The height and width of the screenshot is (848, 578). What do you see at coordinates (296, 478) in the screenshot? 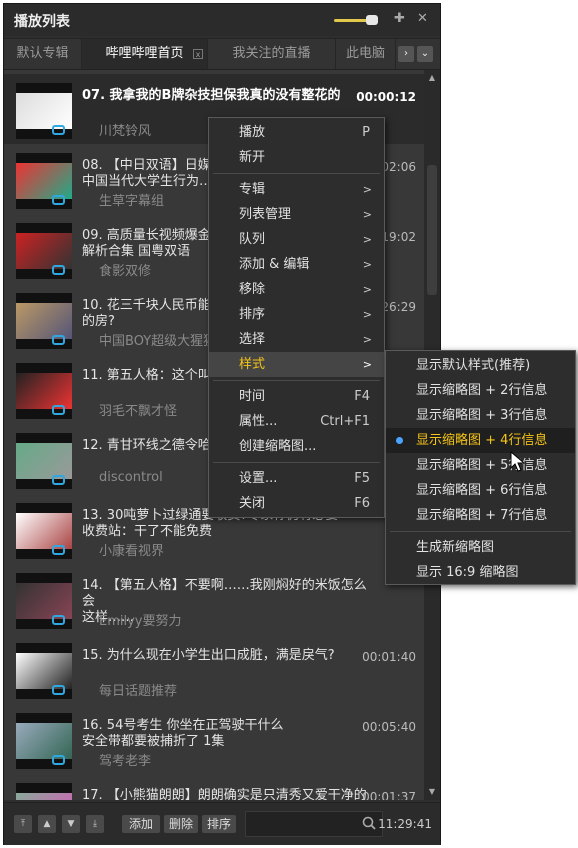
I see `menu-item: 设置... F5` at bounding box center [296, 478].